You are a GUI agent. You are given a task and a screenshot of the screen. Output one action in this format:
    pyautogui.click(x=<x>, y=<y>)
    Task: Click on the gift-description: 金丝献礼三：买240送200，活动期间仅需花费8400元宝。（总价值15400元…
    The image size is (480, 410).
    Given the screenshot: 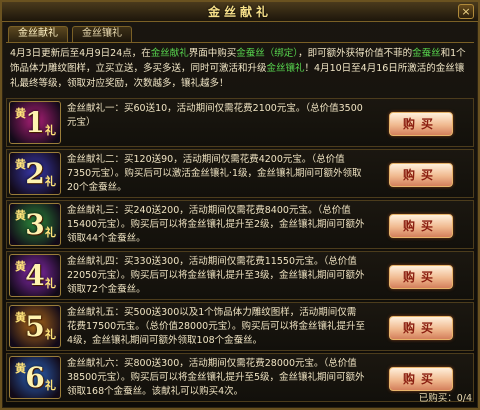 What is the action you would take?
    pyautogui.click(x=216, y=224)
    